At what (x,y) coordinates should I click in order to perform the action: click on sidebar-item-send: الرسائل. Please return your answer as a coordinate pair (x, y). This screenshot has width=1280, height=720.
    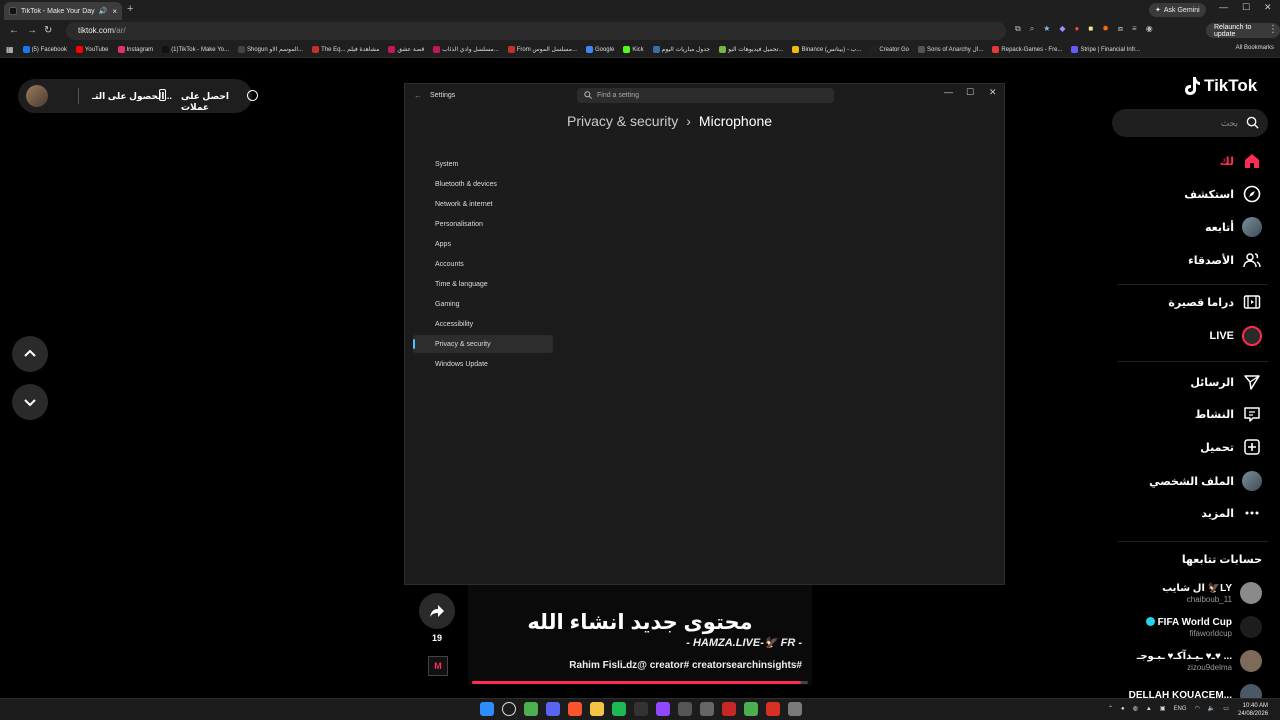
    Looking at the image, I should click on (1226, 382).